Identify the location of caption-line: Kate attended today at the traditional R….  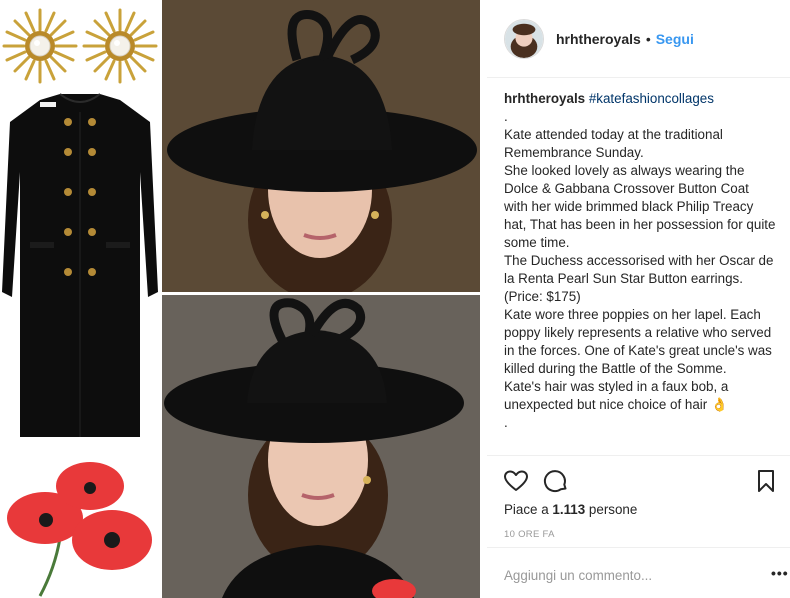
(613, 143).